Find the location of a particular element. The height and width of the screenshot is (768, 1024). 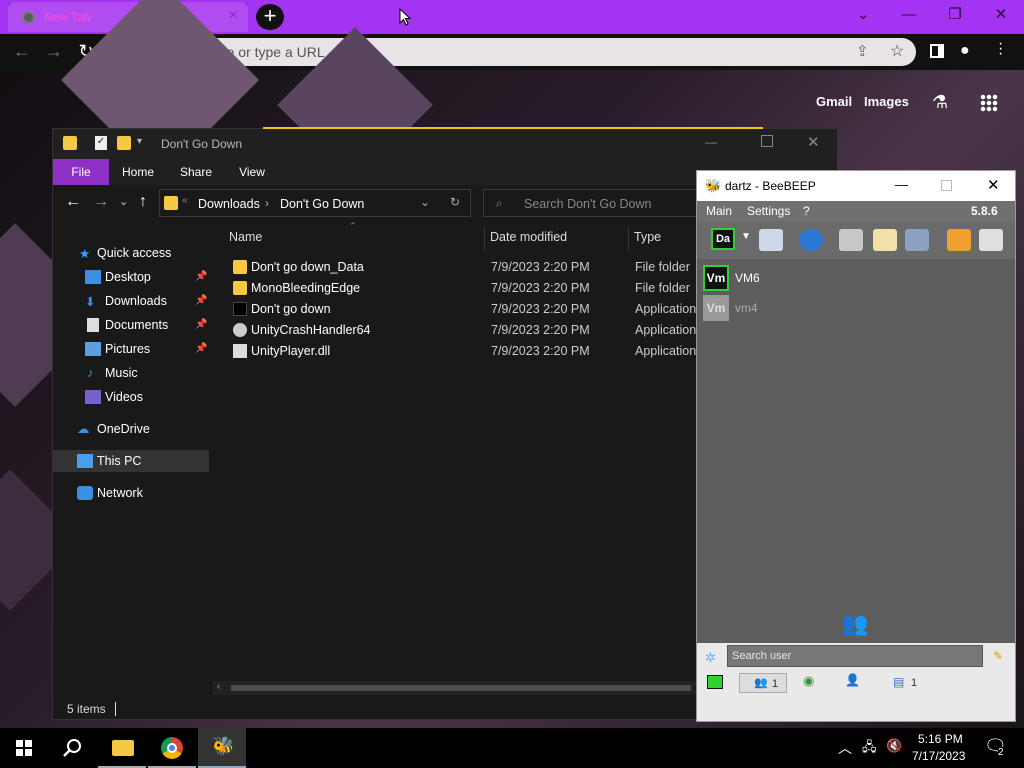

column-header-date: Date modified is located at coordinates (528, 237).